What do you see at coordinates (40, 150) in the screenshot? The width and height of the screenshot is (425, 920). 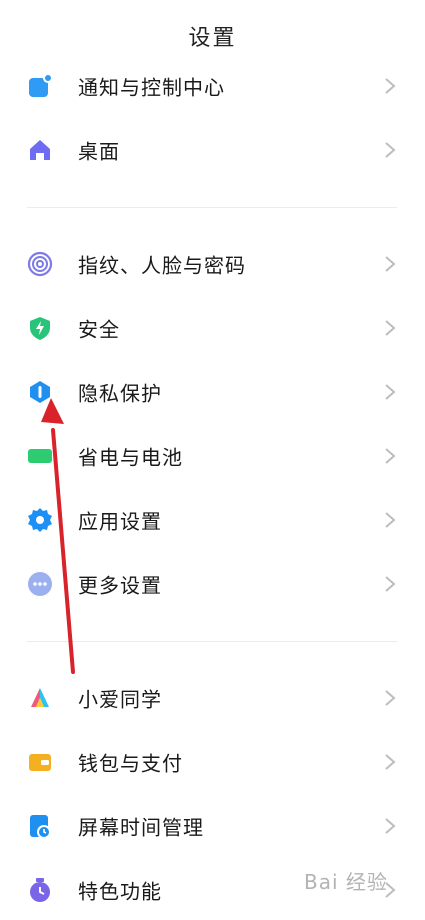 I see `home-icon` at bounding box center [40, 150].